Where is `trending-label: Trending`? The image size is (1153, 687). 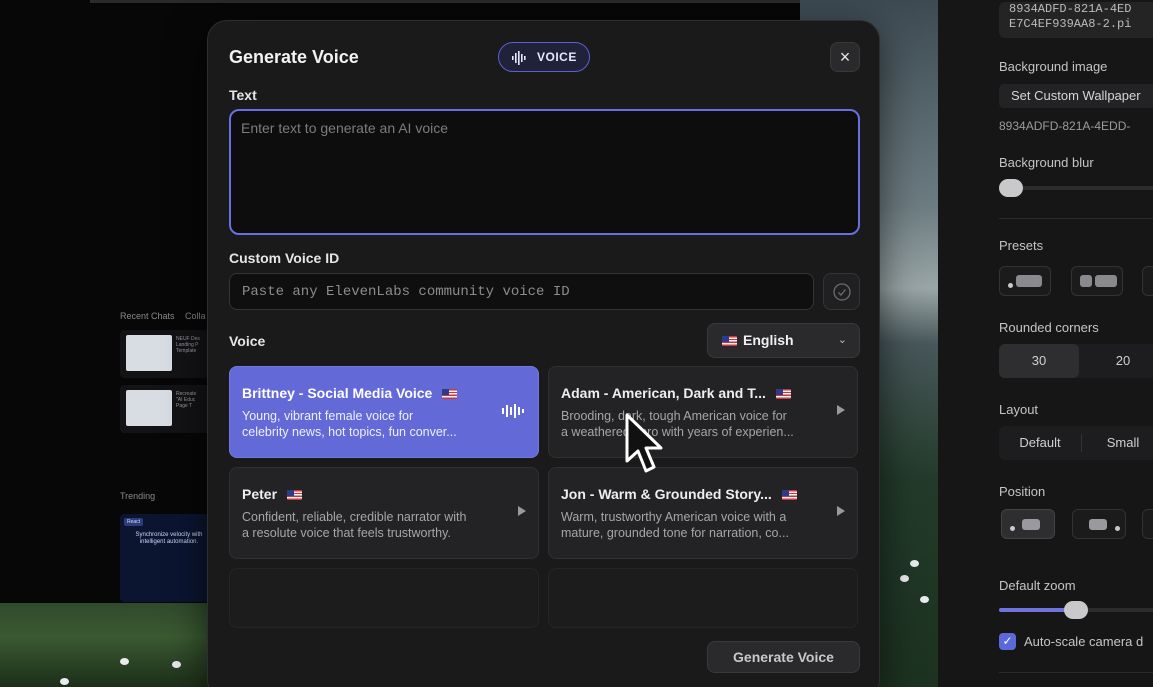
trending-label: Trending is located at coordinates (138, 496).